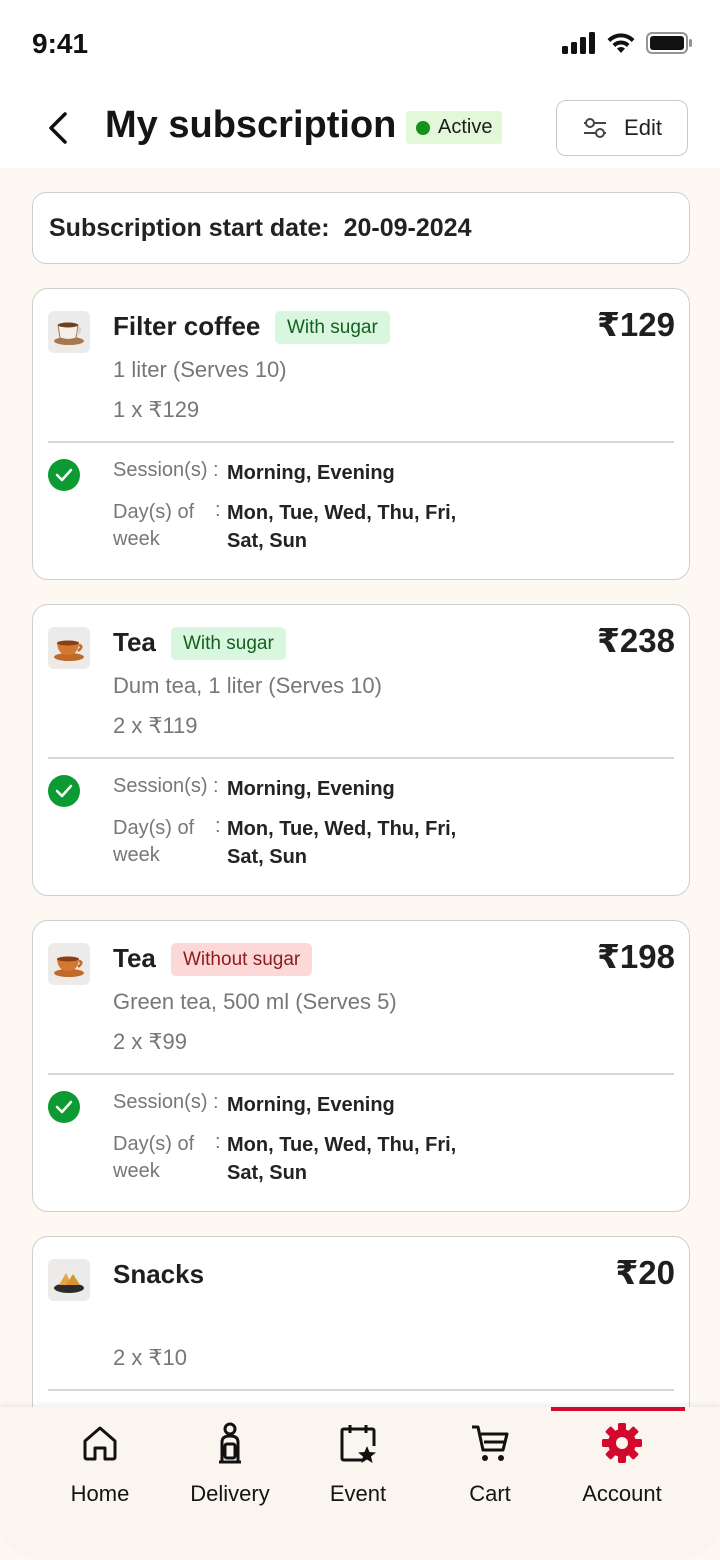 The image size is (720, 1560). What do you see at coordinates (635, 956) in the screenshot?
I see `item-price: ₹198` at bounding box center [635, 956].